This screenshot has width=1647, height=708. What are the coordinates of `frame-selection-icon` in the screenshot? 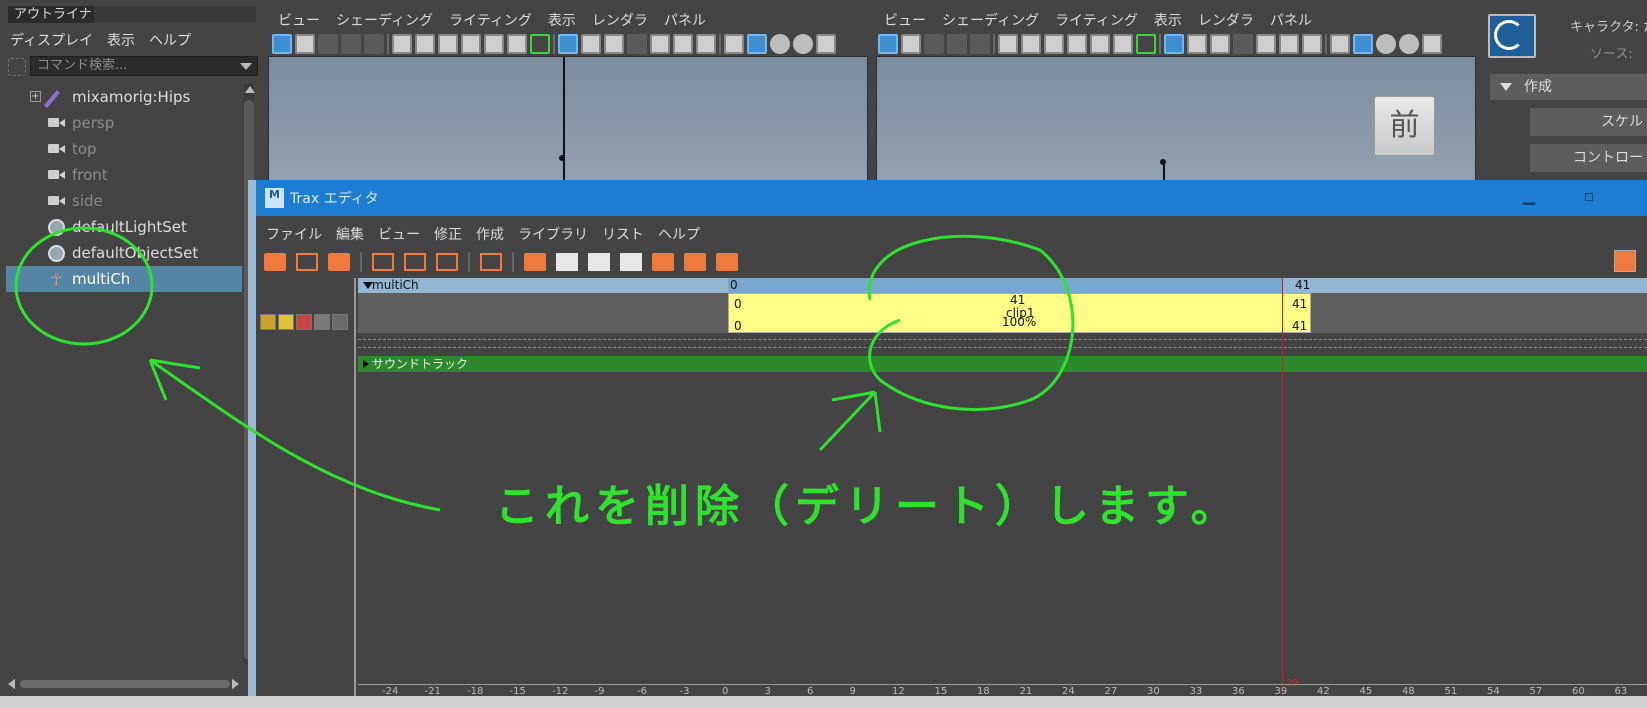 It's located at (415, 262).